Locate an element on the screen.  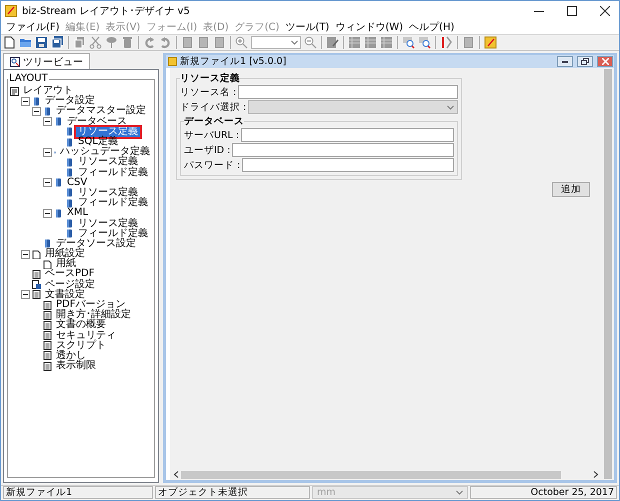
tree-item: CSV is located at coordinates (77, 183).